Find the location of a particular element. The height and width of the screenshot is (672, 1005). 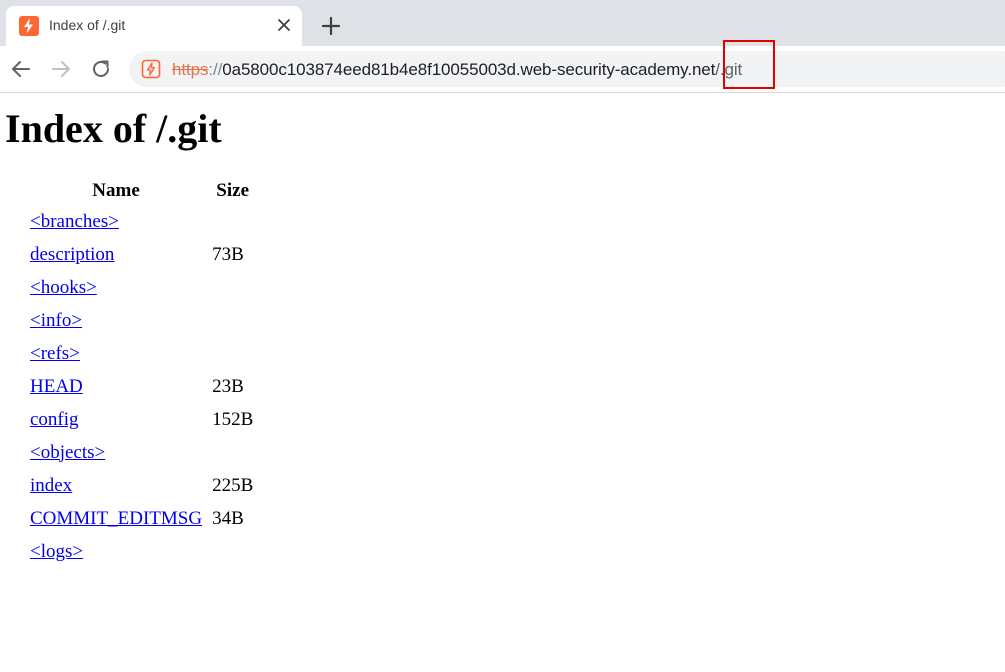

table-row: <logs> is located at coordinates (141, 551).